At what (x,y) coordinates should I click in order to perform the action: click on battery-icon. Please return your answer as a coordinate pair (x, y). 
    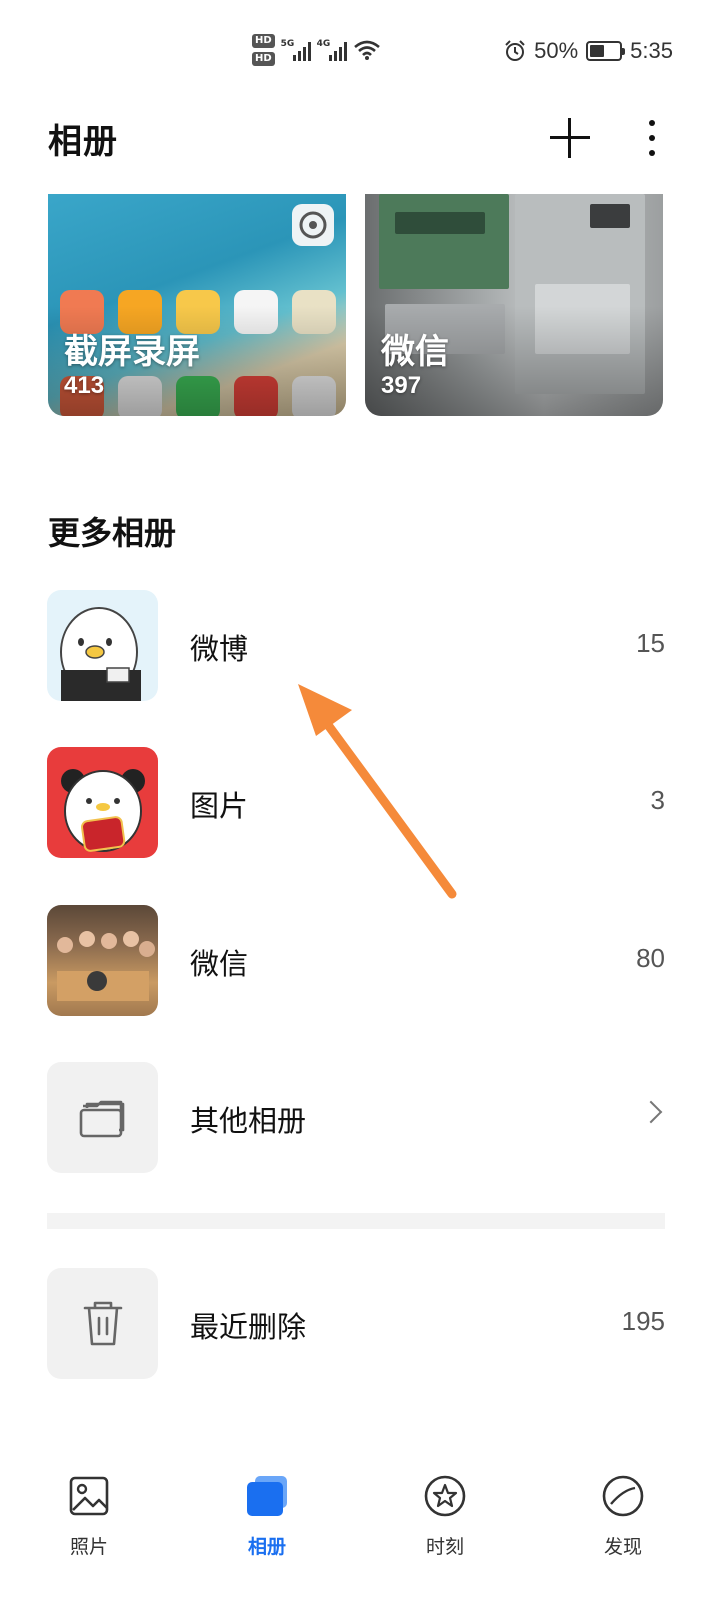
    Looking at the image, I should click on (606, 51).